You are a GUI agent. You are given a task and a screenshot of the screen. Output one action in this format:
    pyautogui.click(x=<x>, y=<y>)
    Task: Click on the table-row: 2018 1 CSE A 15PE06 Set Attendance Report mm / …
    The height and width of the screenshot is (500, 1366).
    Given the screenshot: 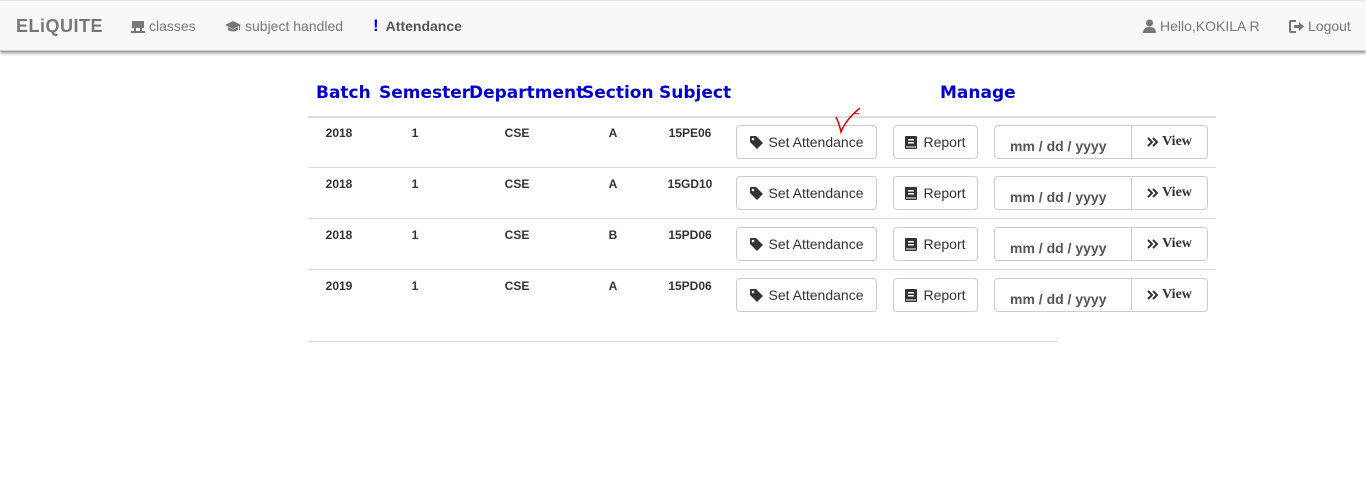 What is the action you would take?
    pyautogui.click(x=762, y=142)
    